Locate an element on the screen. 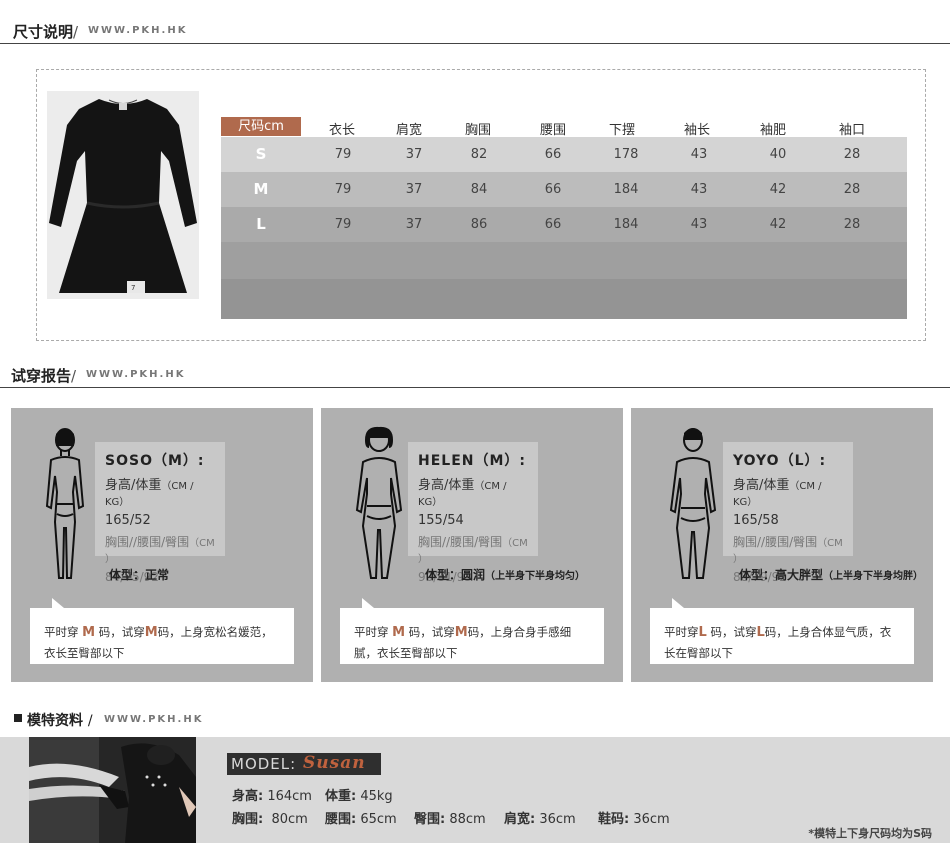 This screenshot has height=865, width=950. model-image is located at coordinates (112, 790).